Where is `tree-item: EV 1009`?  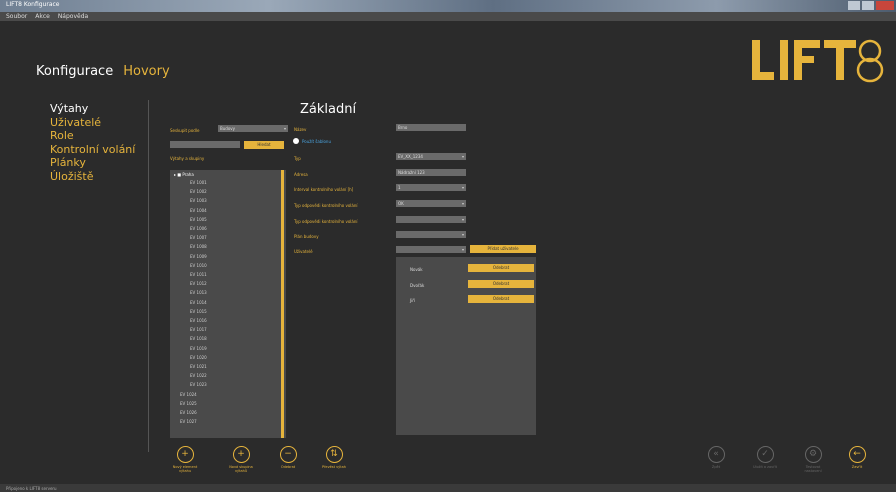
tree-item: EV 1009 is located at coordinates (248, 256).